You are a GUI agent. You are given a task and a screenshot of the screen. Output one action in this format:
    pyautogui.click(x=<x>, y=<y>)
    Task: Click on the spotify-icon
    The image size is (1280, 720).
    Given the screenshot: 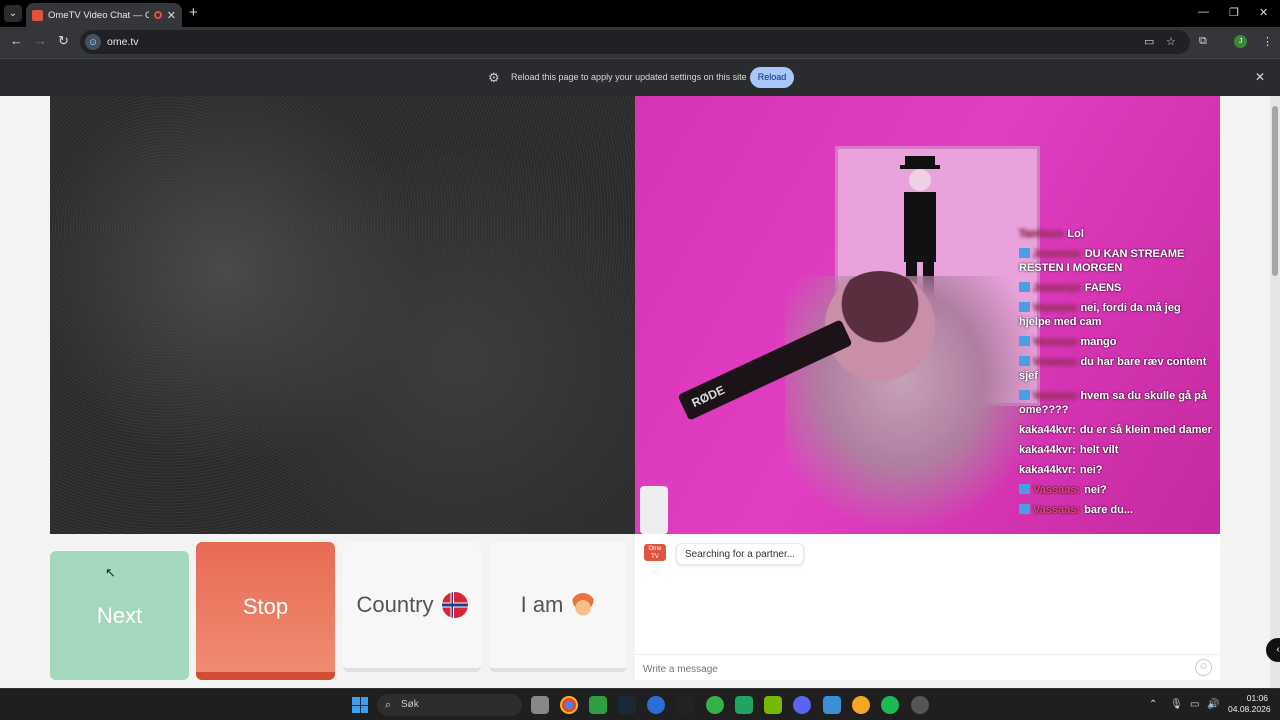 What is the action you would take?
    pyautogui.click(x=890, y=705)
    